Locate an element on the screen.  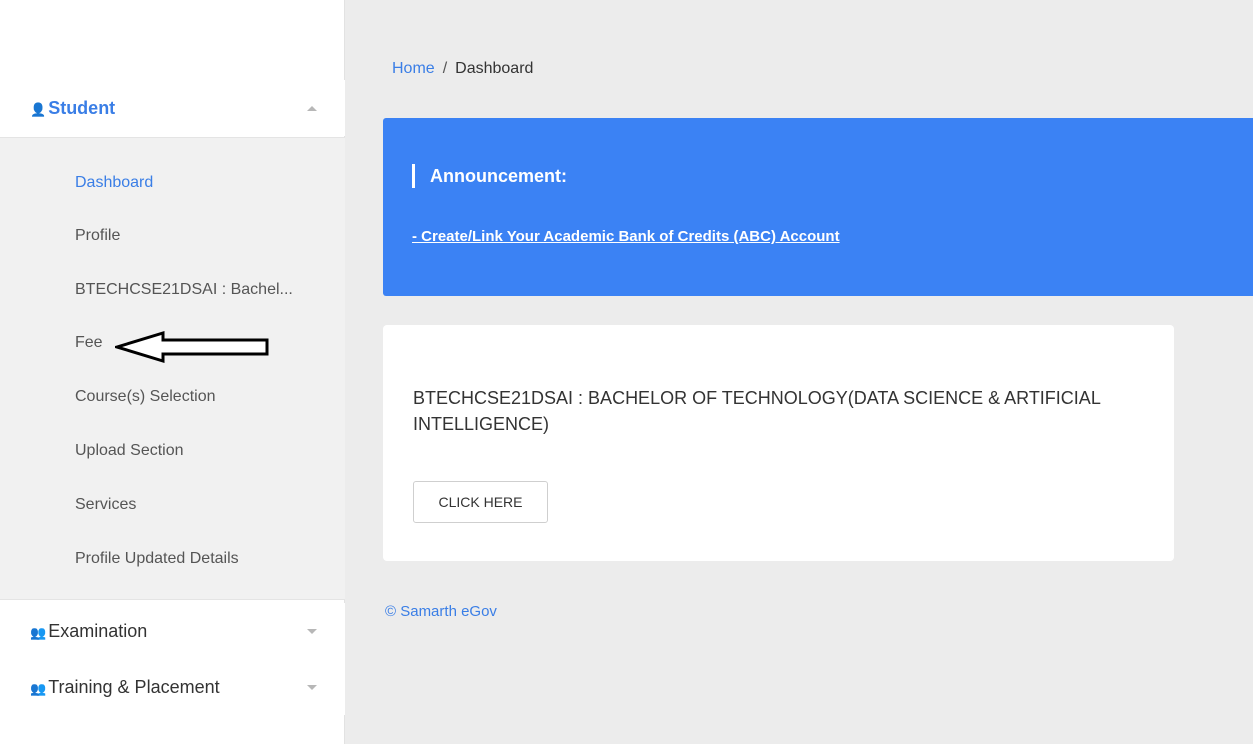
breadcrumb-home-link: Home is located at coordinates (413, 68).